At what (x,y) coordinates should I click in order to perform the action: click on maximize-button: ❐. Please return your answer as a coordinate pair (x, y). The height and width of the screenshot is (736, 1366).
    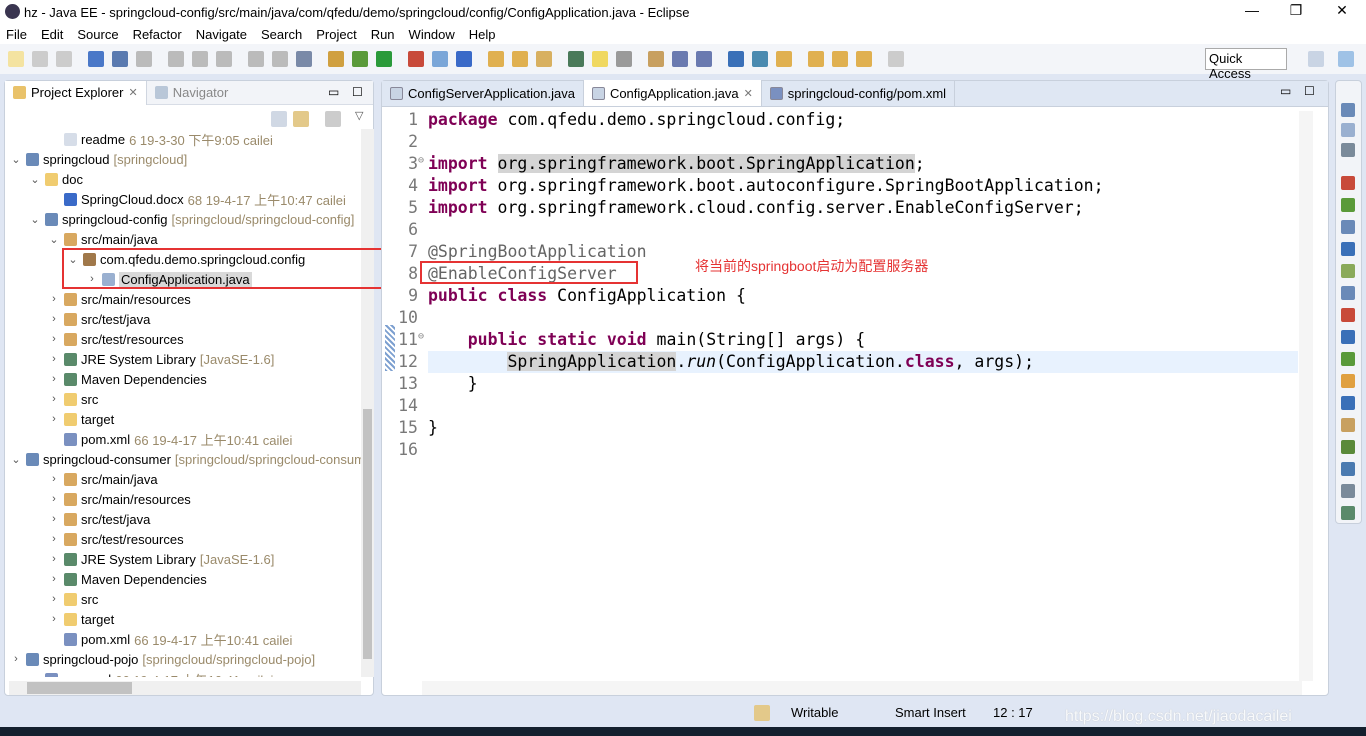
    Looking at the image, I should click on (1296, 10).